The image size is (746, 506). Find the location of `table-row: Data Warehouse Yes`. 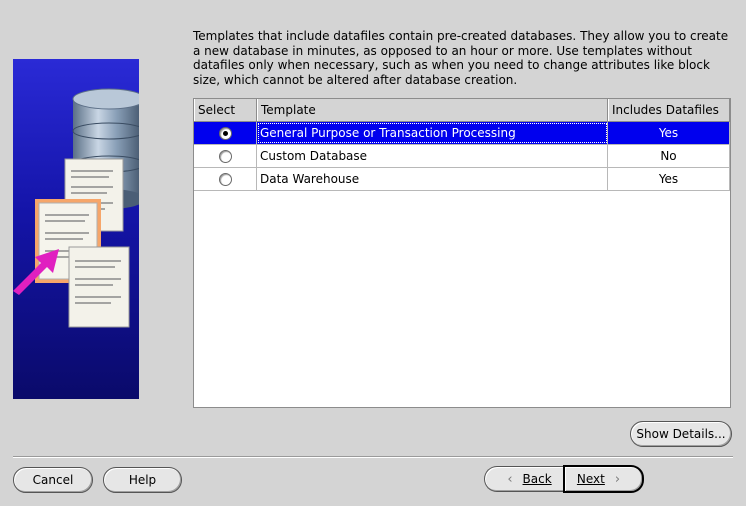

table-row: Data Warehouse Yes is located at coordinates (462, 179).